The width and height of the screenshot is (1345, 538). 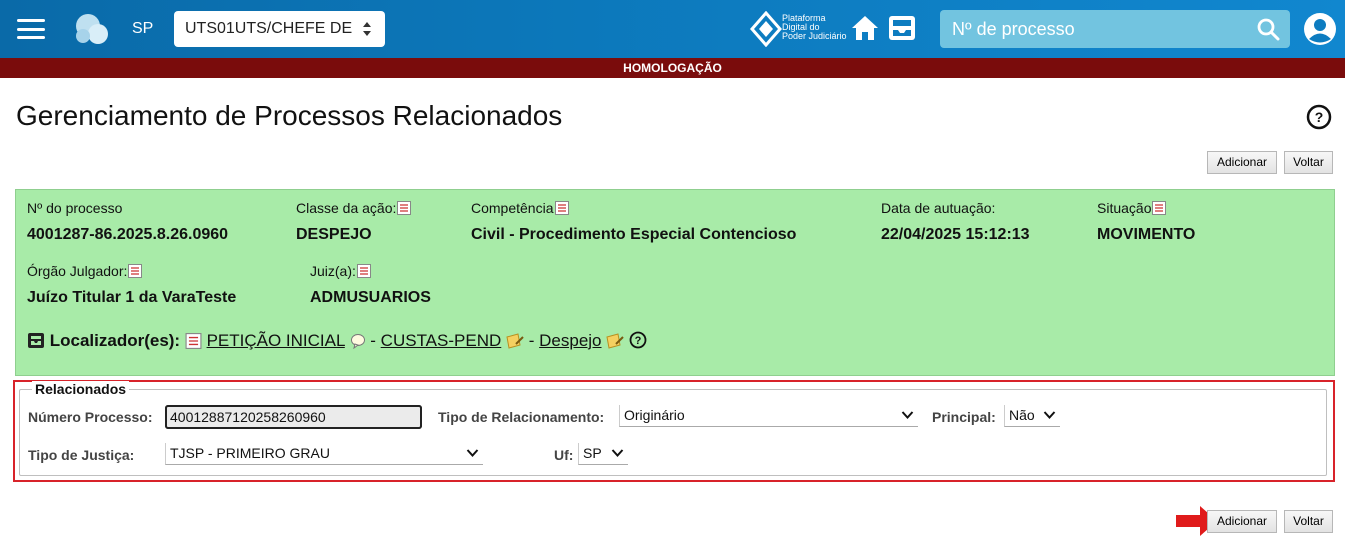 I want to click on justice-type-label: Tipo de Justiça:, so click(x=81, y=455).